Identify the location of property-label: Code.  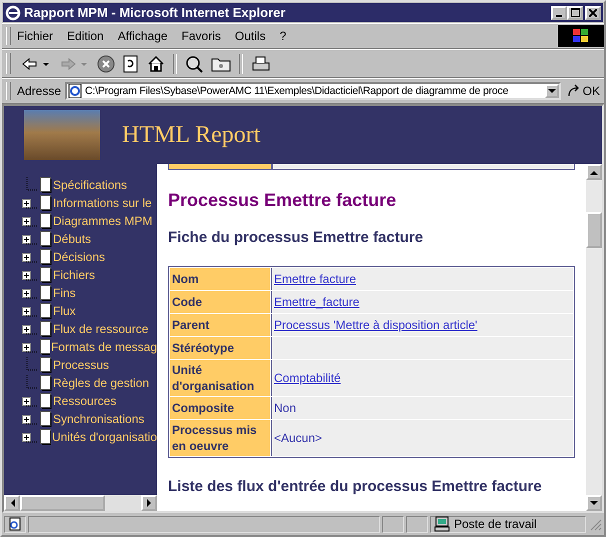
(220, 302).